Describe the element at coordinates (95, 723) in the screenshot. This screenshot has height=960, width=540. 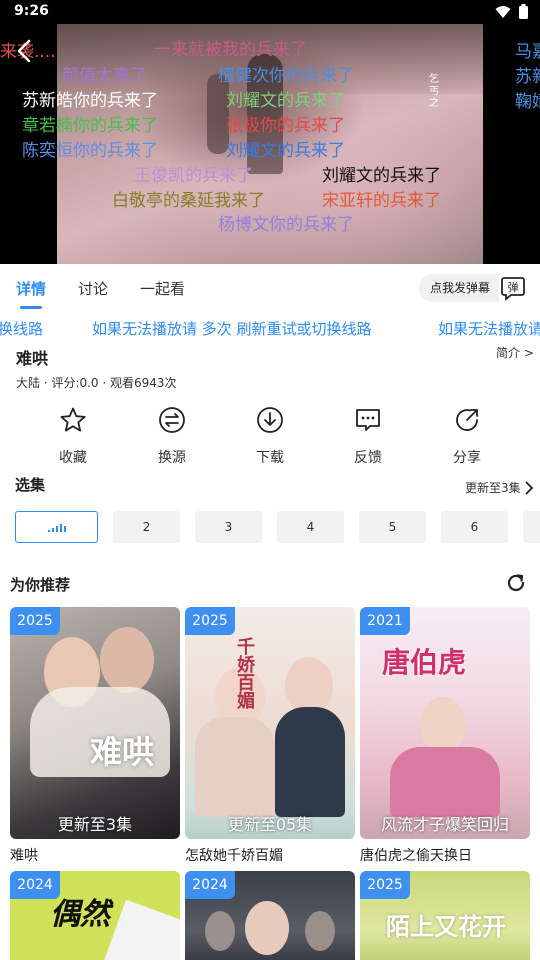
I see `recommend-card: 难哄 2025 更新至3集` at that location.